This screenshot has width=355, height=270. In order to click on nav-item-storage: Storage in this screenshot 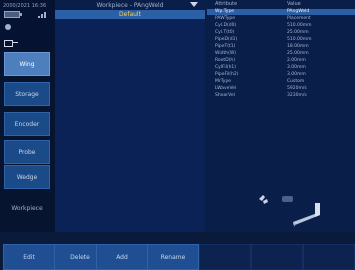, I will do `click(27, 94)`.